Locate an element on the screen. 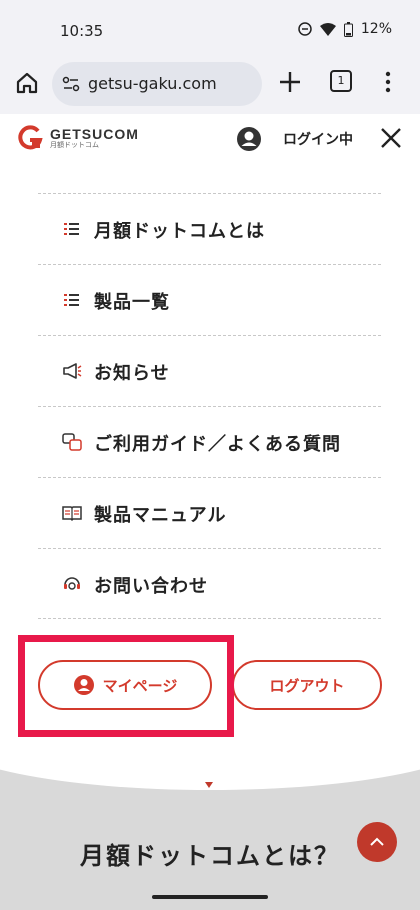 Image resolution: width=420 pixels, height=910 pixels. menu-item-about: 月額ドットコムとは is located at coordinates (209, 228).